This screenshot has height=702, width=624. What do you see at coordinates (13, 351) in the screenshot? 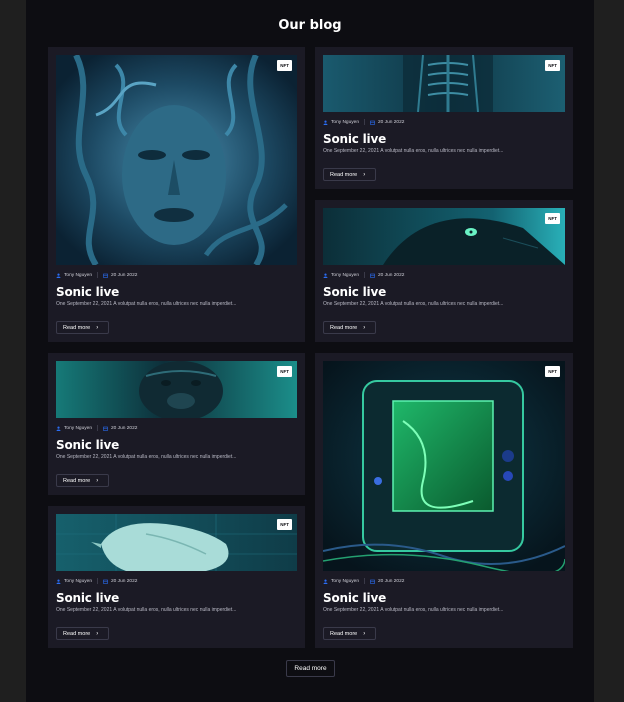
I see `left-backdrop` at bounding box center [13, 351].